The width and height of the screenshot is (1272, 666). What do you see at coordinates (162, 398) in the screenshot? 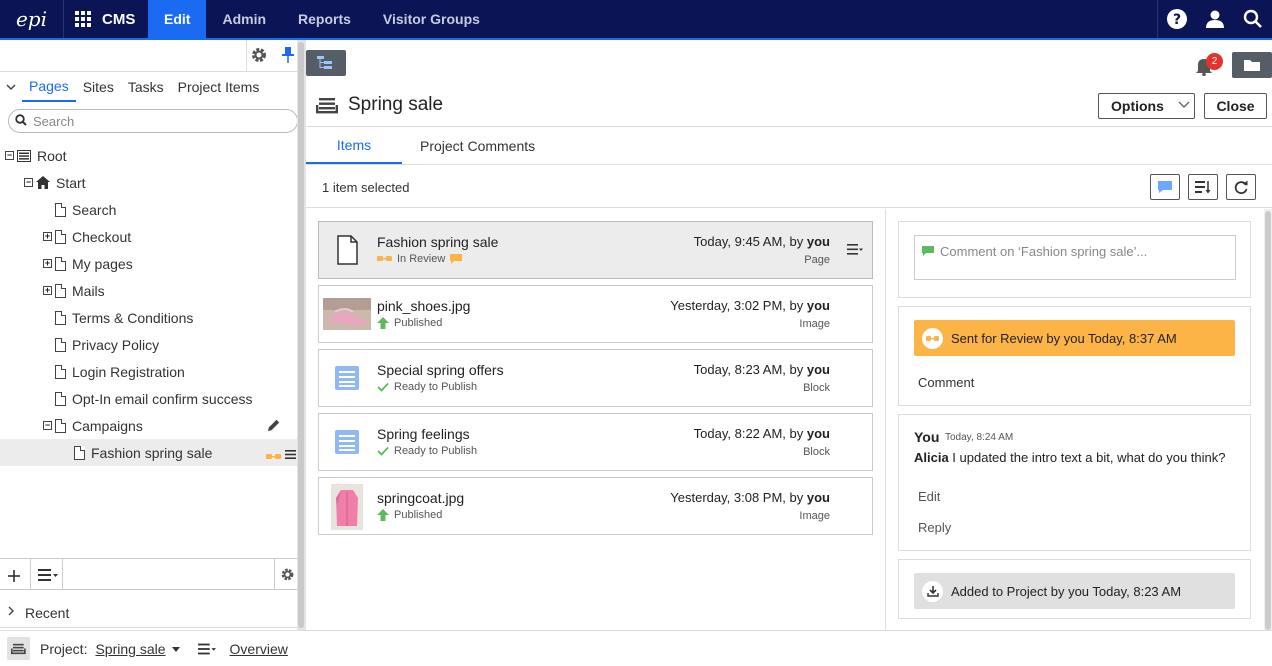
I see `tree-node-label: Opt-In email confirm success` at bounding box center [162, 398].